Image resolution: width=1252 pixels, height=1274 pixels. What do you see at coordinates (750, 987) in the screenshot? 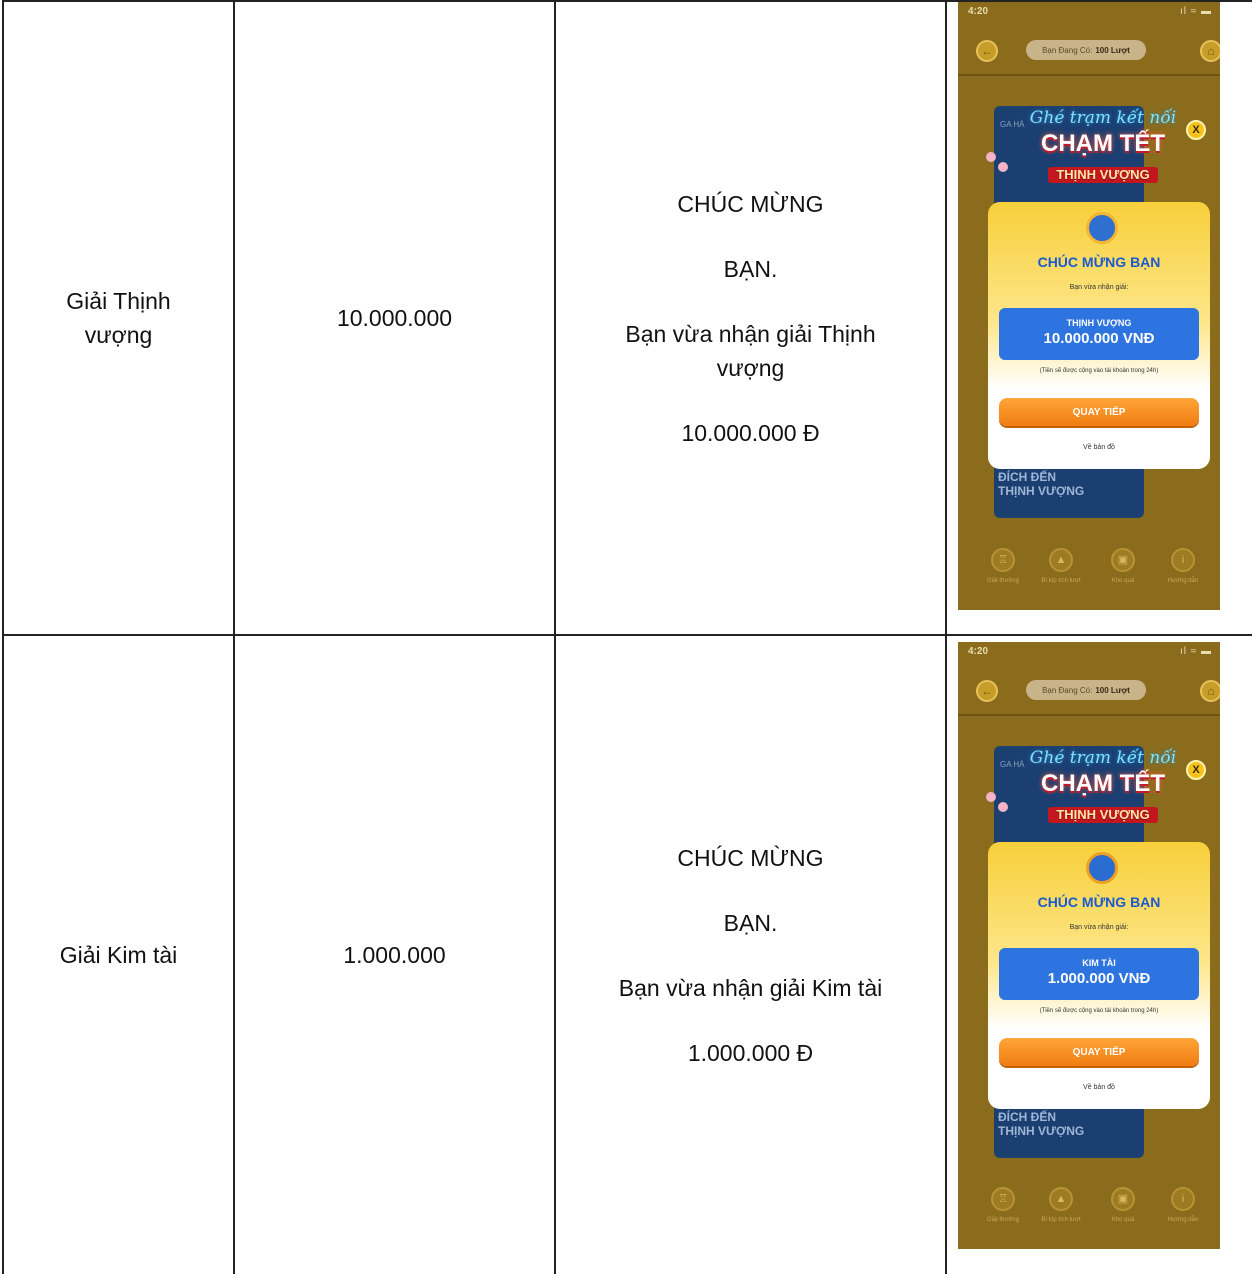
I see `message-line: Bạn vừa nhận giải Kim tài` at bounding box center [750, 987].